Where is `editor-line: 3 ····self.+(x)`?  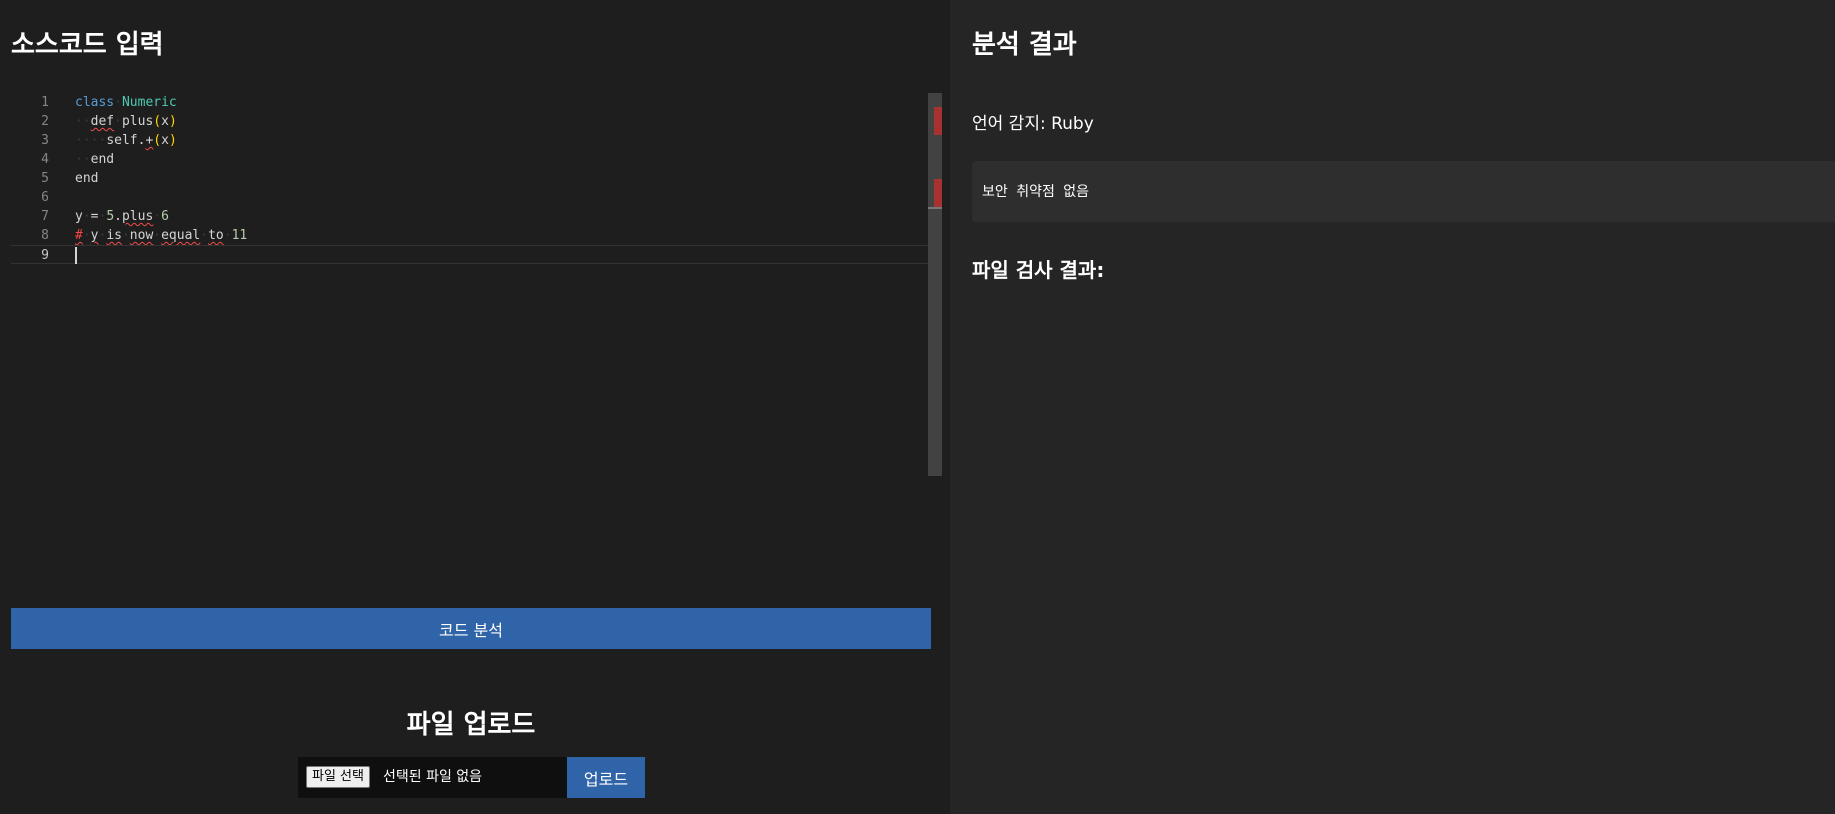
editor-line: 3 ····self.+(x) is located at coordinates (471, 140).